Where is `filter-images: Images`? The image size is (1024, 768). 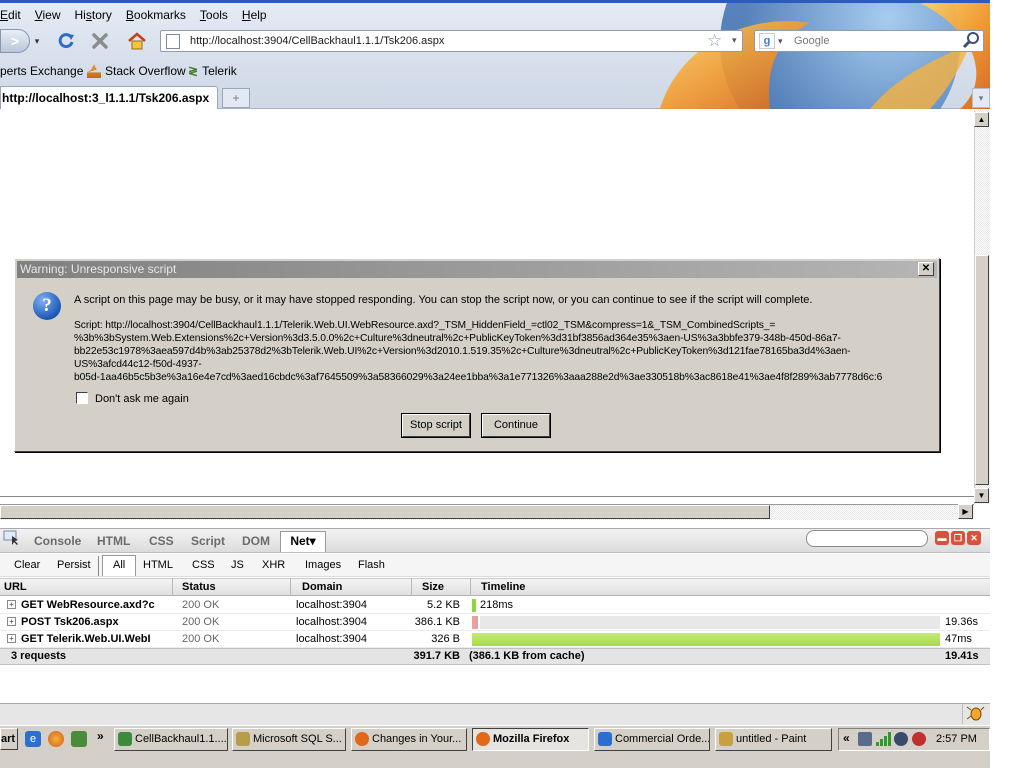 filter-images: Images is located at coordinates (323, 565).